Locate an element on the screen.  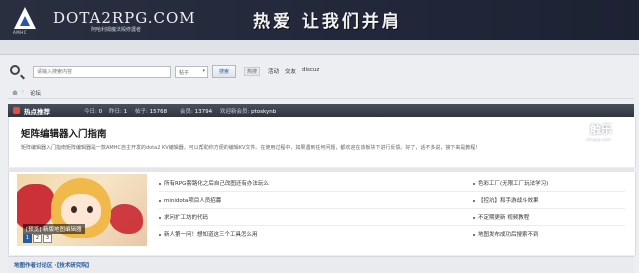
featured-slideshow: [预览] 新版地图编辑器 123 is located at coordinates (82, 210).